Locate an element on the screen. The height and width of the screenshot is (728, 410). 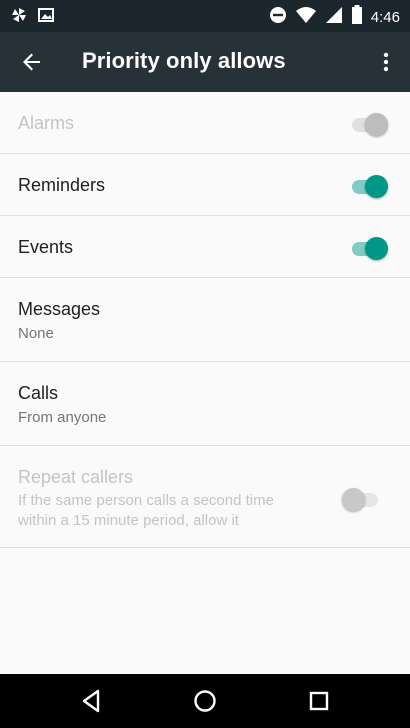
setting-label-events: Events is located at coordinates (46, 247).